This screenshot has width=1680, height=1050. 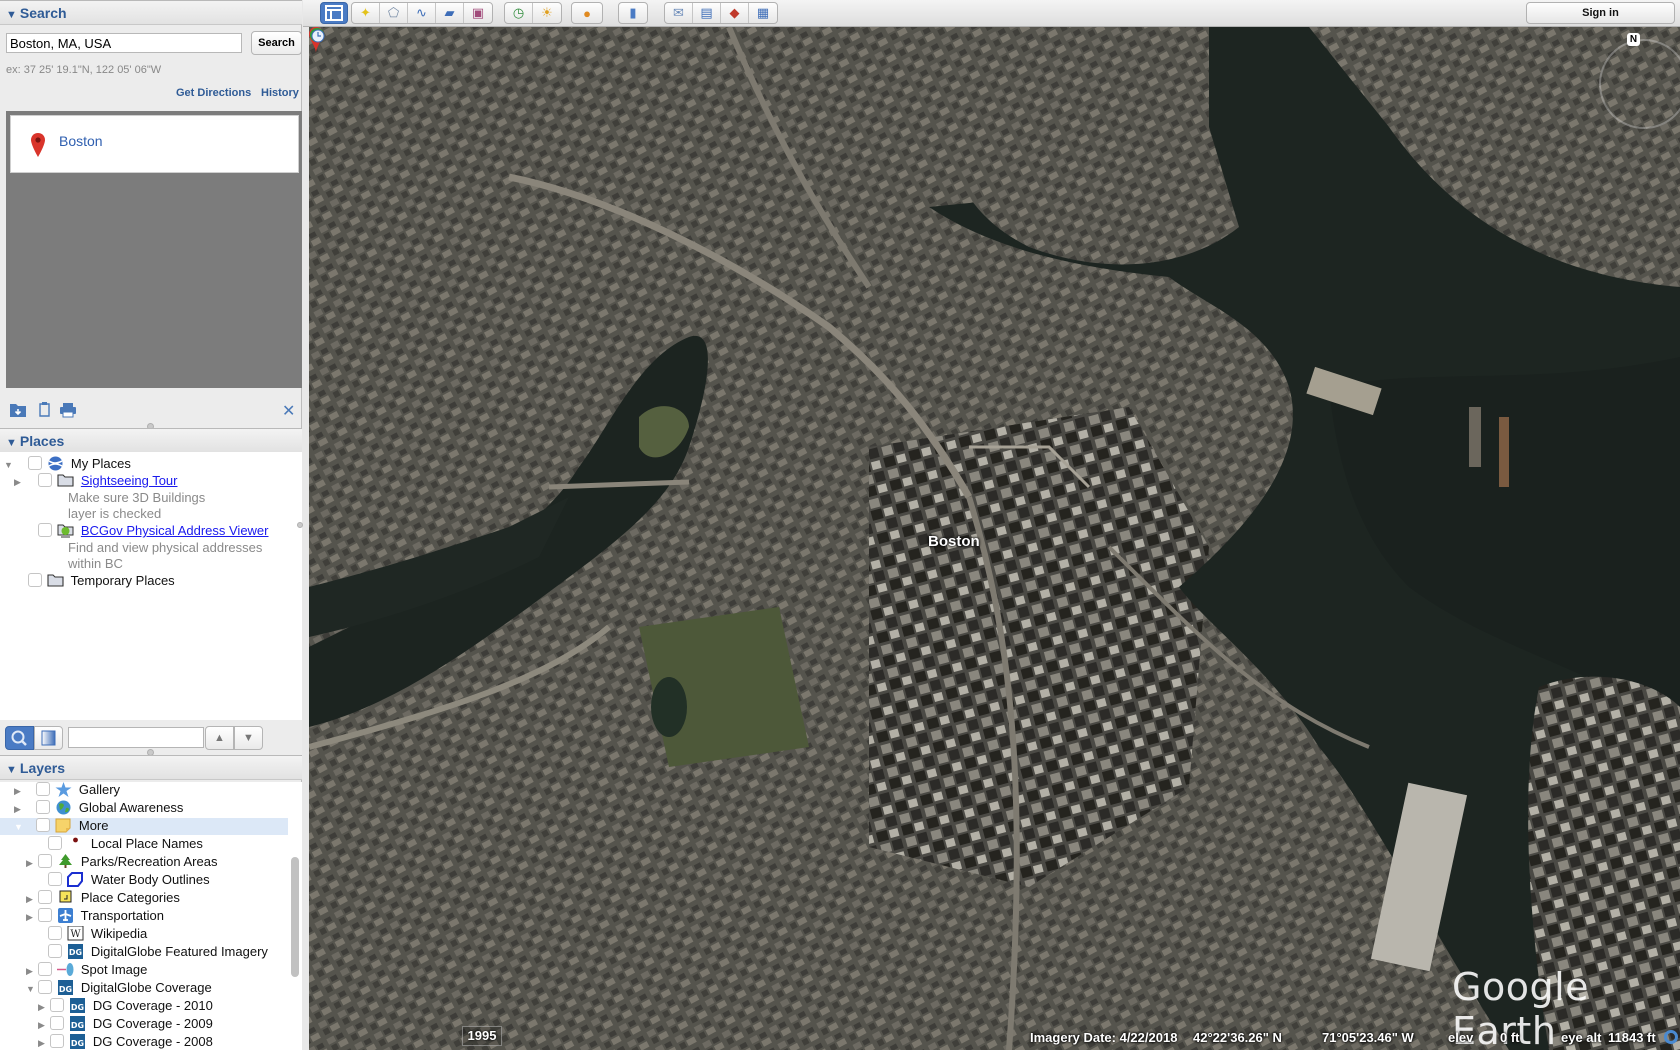 I want to click on places-item-bcgov-viewer: BCGov Physical Address Viewer, so click(x=141, y=531).